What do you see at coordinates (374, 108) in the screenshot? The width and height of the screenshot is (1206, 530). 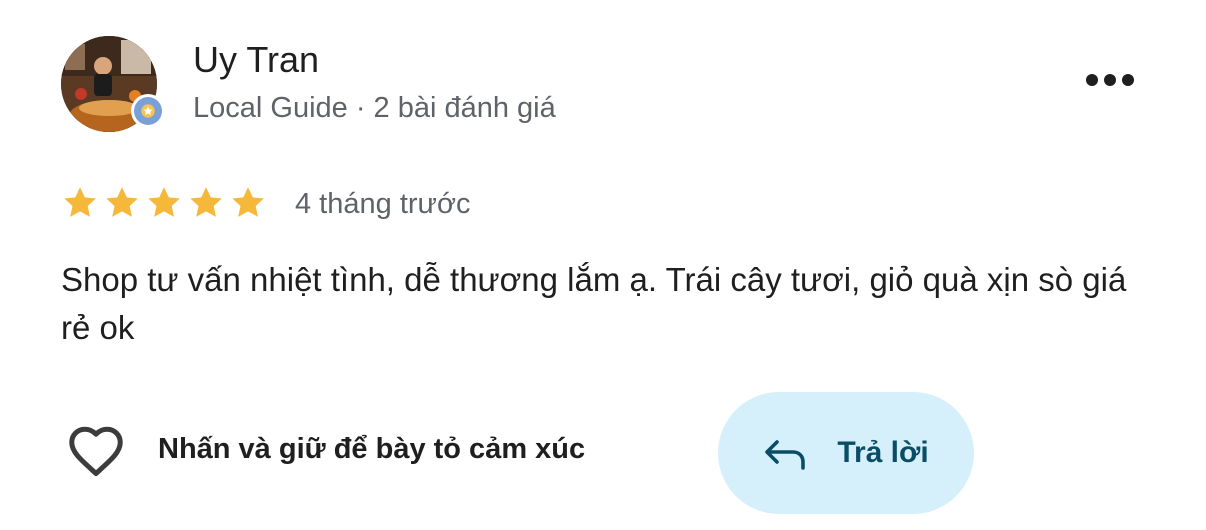 I see `author-meta: Local Guide · 2 bài đánh giá` at bounding box center [374, 108].